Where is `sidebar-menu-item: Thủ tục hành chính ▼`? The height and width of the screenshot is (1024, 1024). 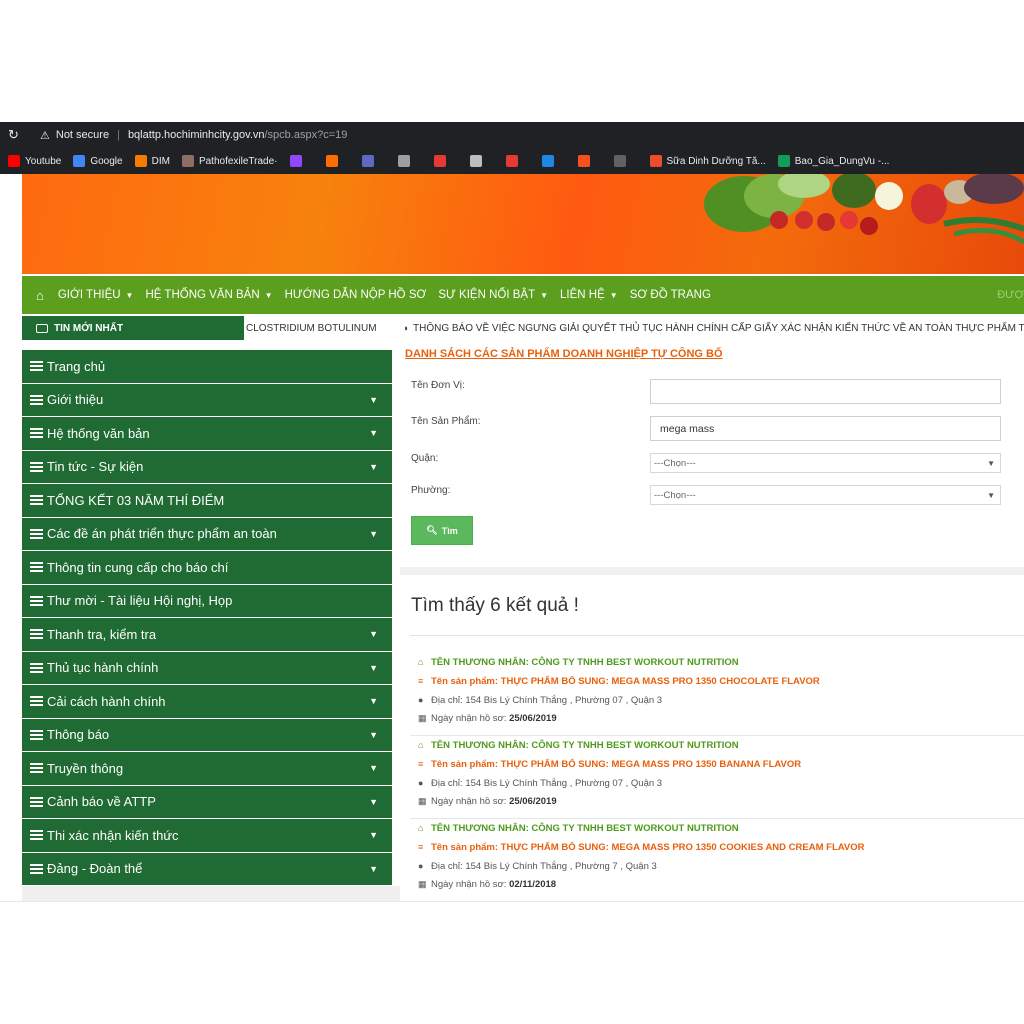
sidebar-menu-item: Thủ tục hành chính ▼ is located at coordinates (207, 667).